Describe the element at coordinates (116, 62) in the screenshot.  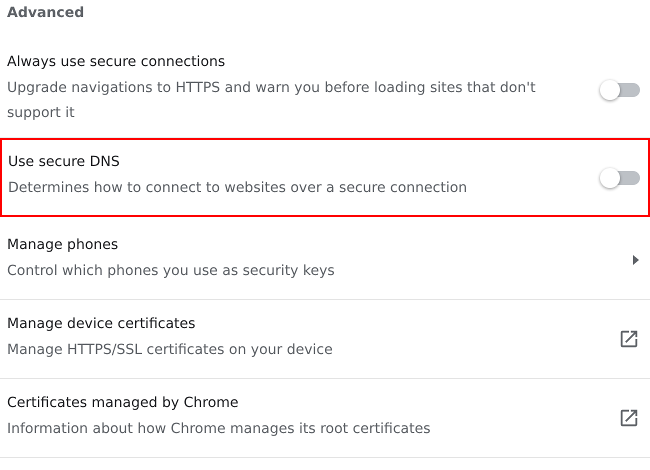
I see `setting-title: Always use secure connections` at that location.